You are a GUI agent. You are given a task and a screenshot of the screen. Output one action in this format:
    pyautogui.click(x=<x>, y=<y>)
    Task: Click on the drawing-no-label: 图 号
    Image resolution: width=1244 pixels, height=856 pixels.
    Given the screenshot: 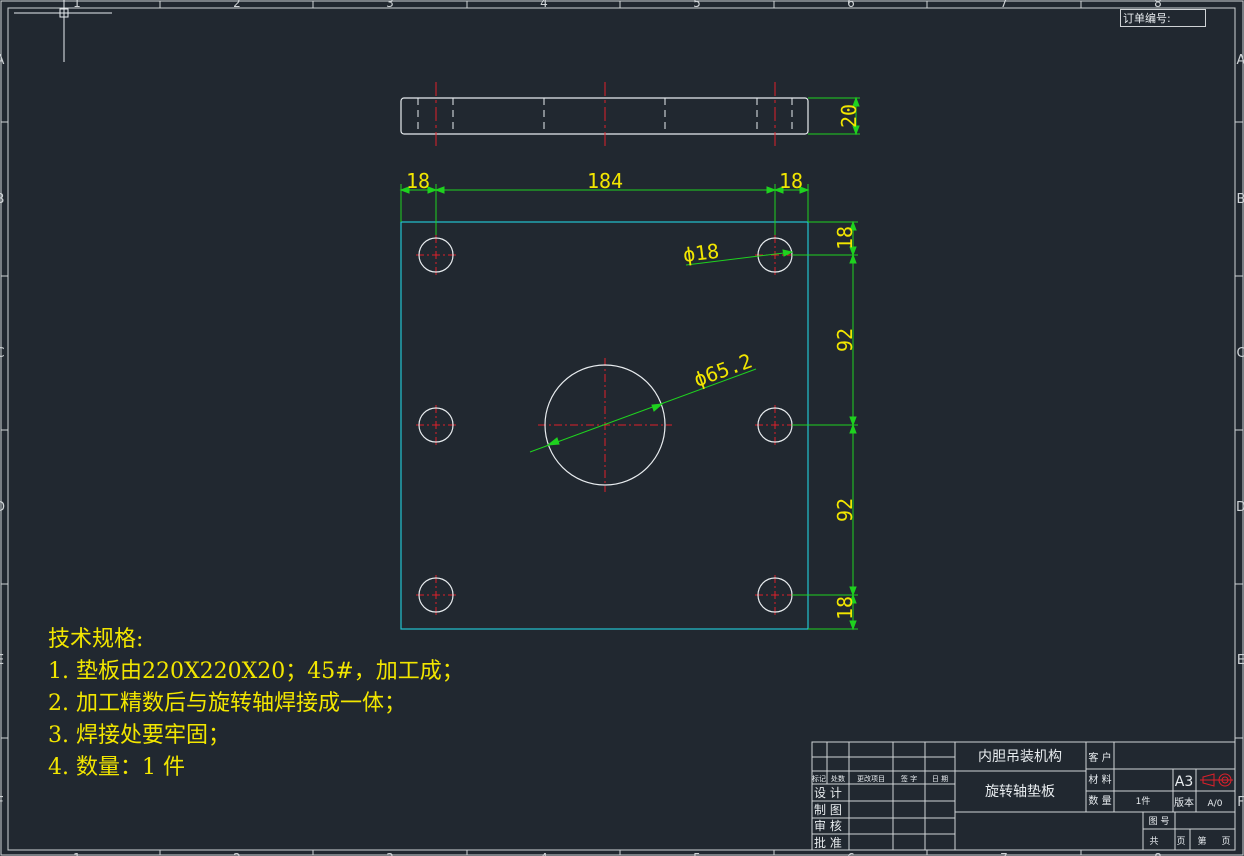 What is the action you would take?
    pyautogui.click(x=1159, y=821)
    